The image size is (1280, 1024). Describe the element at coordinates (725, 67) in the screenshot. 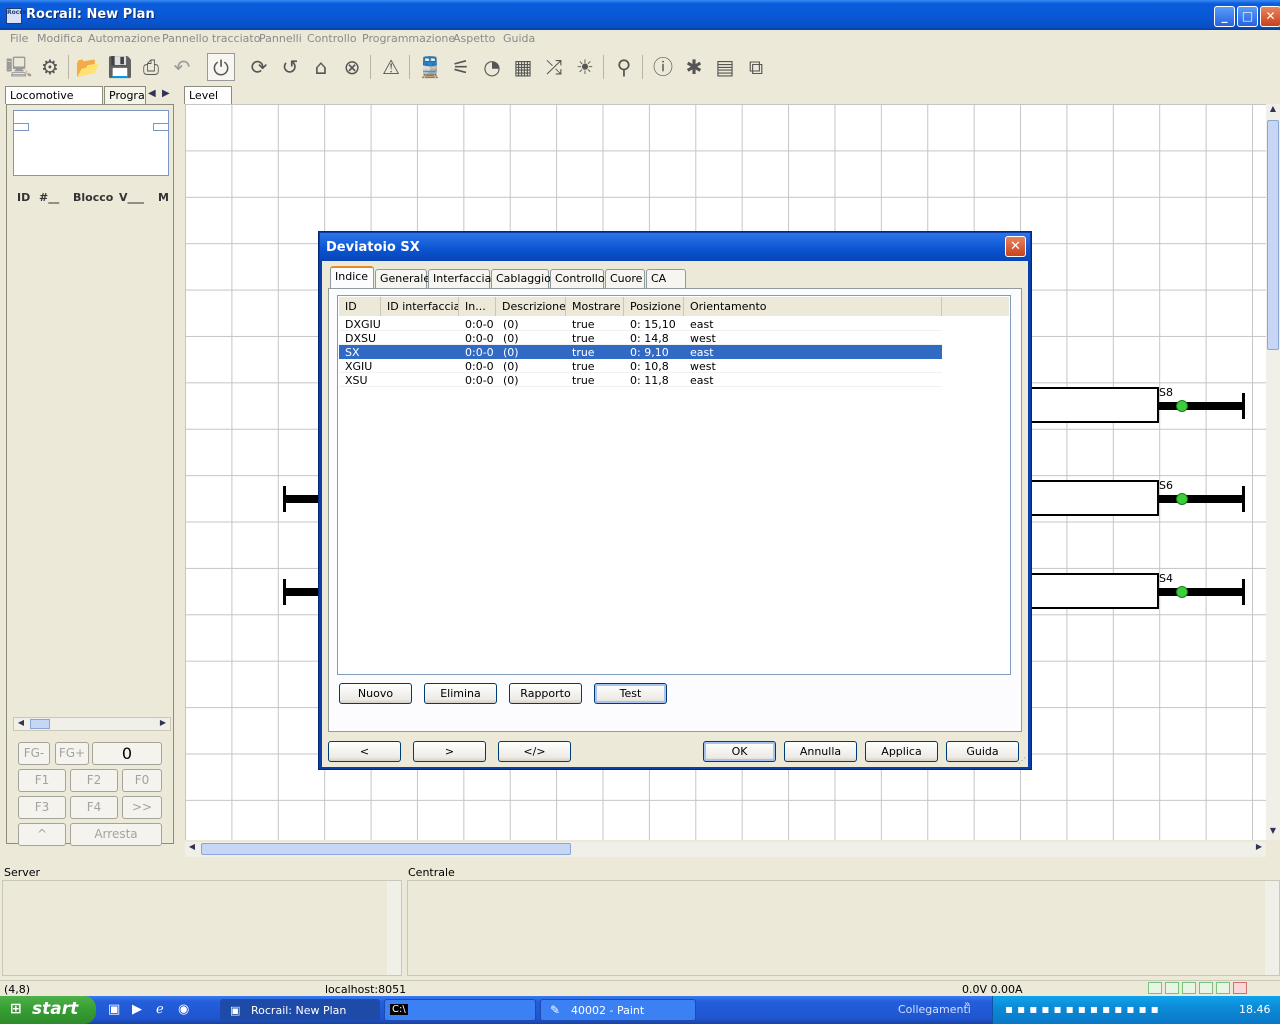

I see `doc-icon: ▤` at that location.